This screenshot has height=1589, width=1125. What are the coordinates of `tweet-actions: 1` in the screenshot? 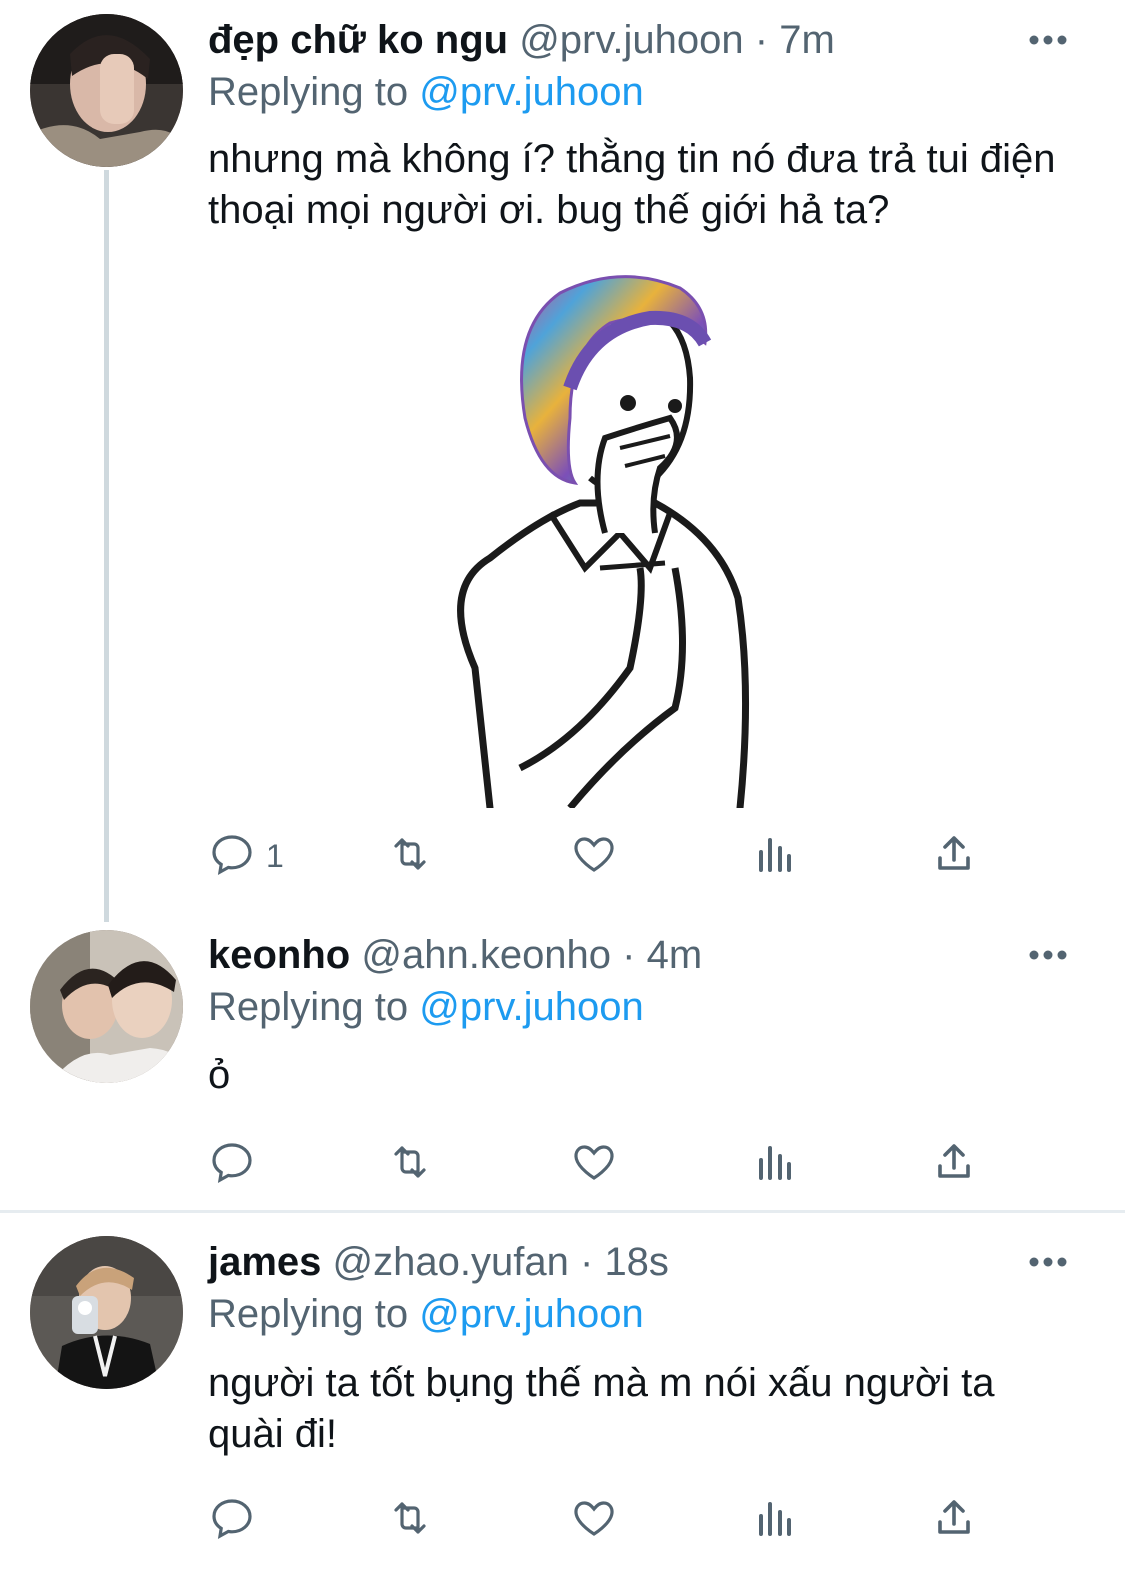 It's located at (608, 856).